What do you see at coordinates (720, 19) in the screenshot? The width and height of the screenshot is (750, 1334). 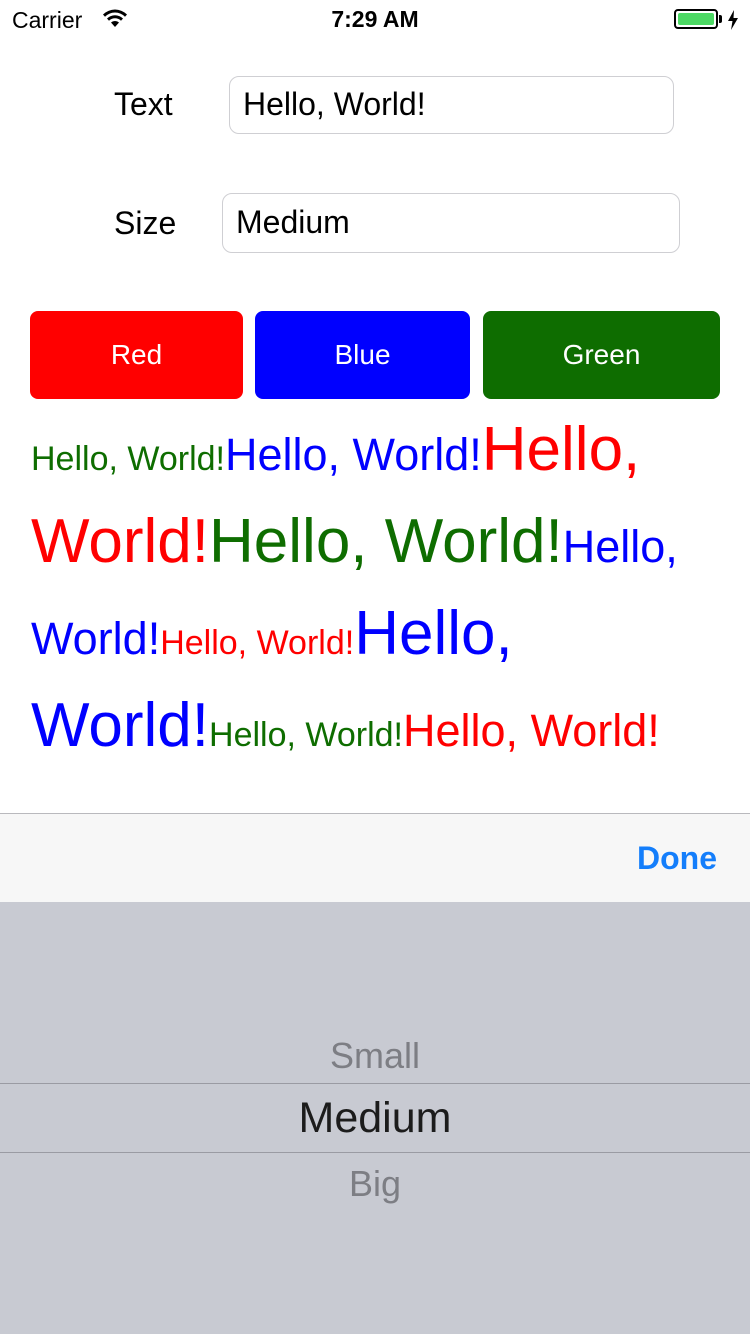 I see `battery-cap` at bounding box center [720, 19].